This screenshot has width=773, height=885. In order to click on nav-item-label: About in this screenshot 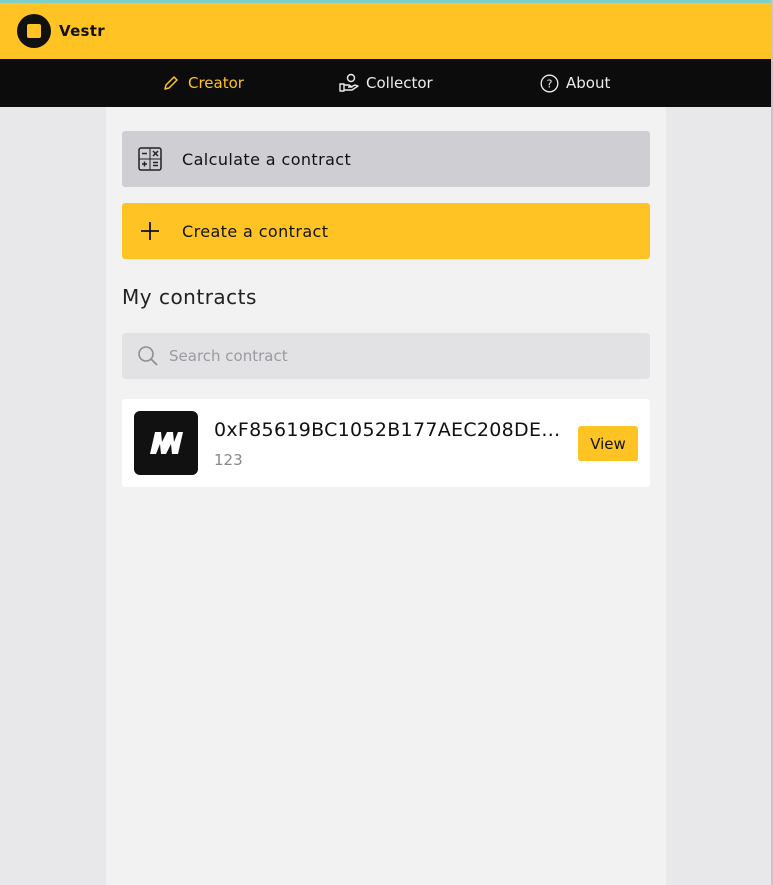, I will do `click(588, 83)`.